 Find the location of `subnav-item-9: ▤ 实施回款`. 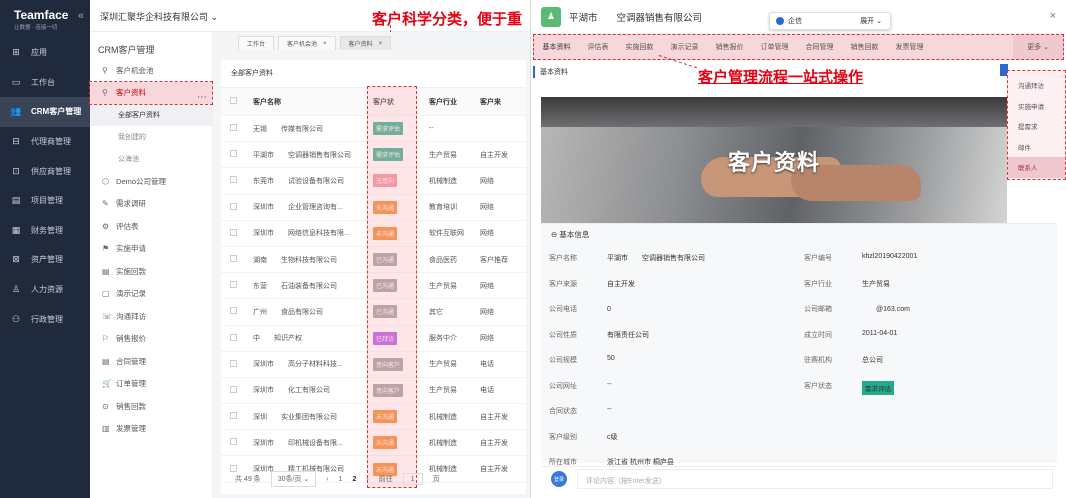

subnav-item-9: ▤ 实施回款 is located at coordinates (151, 271).